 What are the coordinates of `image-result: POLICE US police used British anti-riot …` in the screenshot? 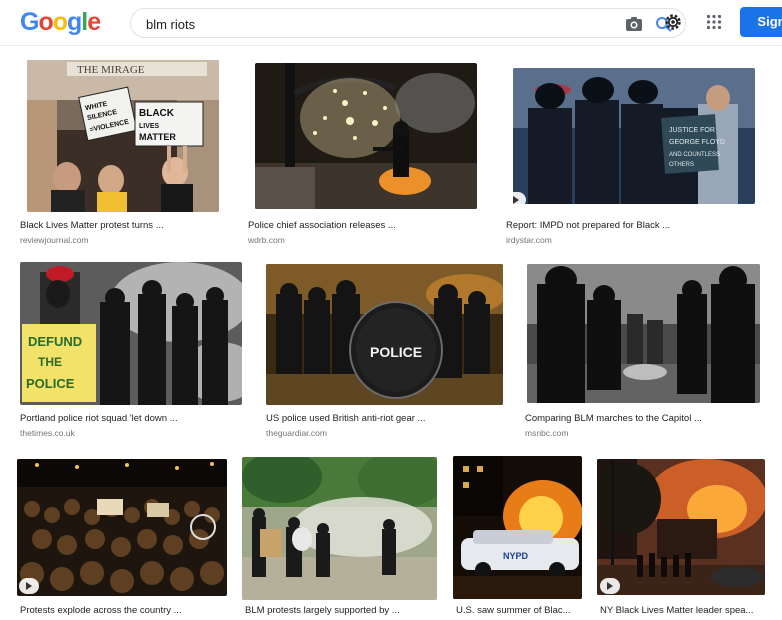 It's located at (384, 353).